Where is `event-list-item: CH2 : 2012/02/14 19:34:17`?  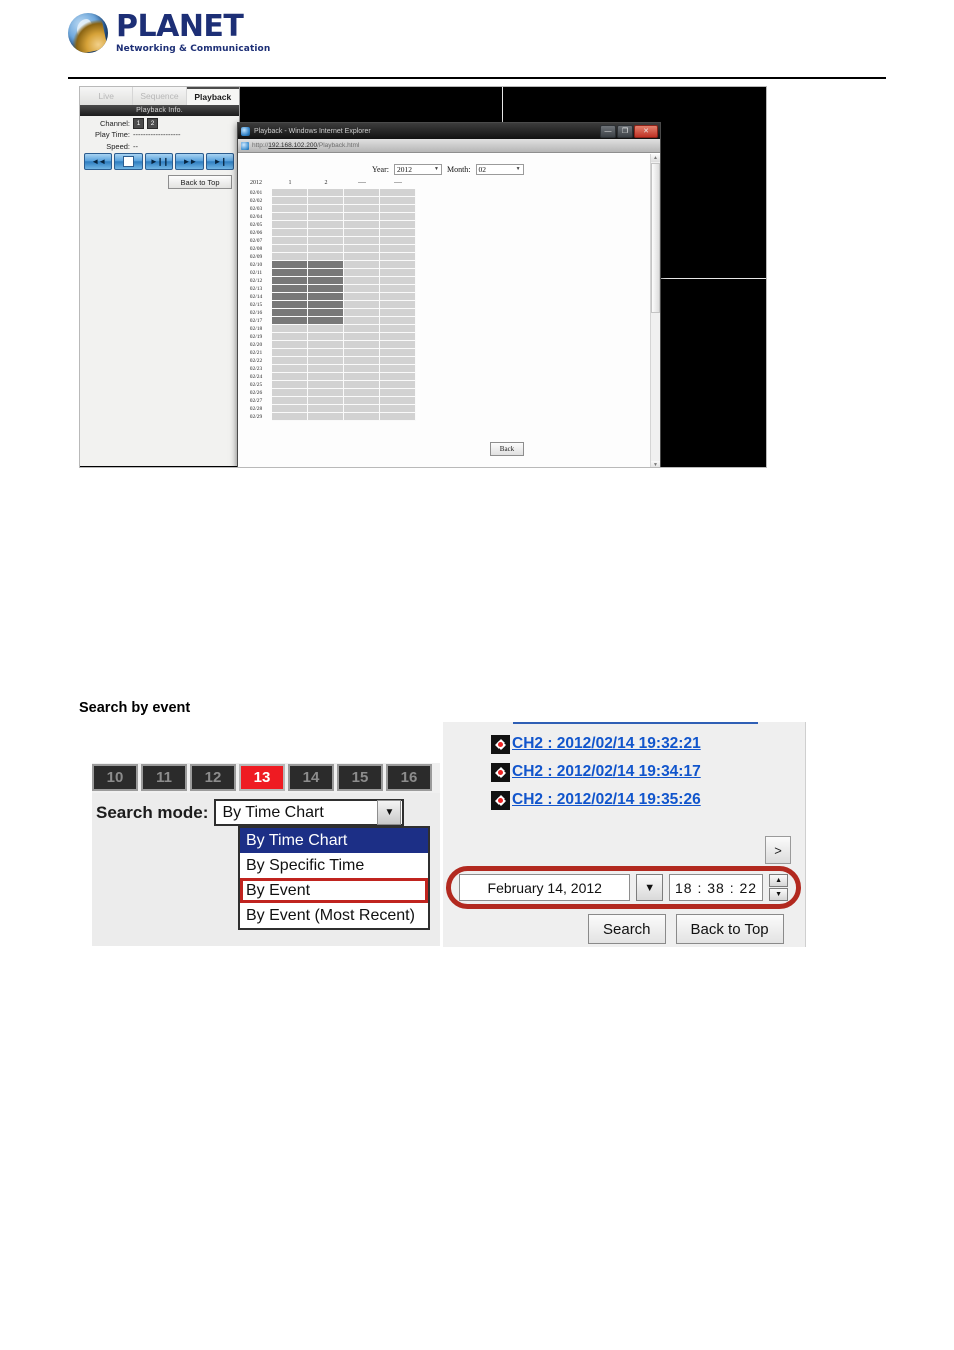
event-list-item: CH2 : 2012/02/14 19:34:17 is located at coordinates (641, 772).